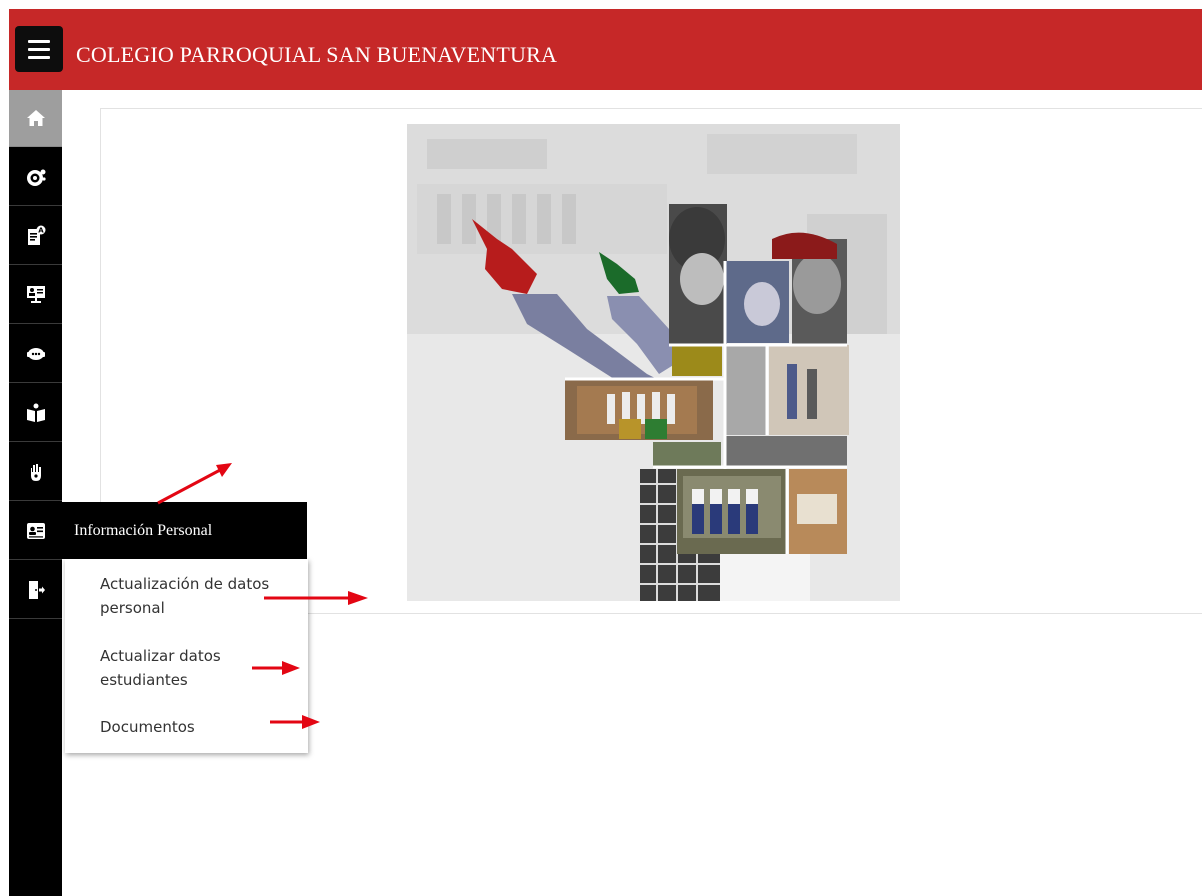  I want to click on dashboard-gauge-icon, so click(36, 177).